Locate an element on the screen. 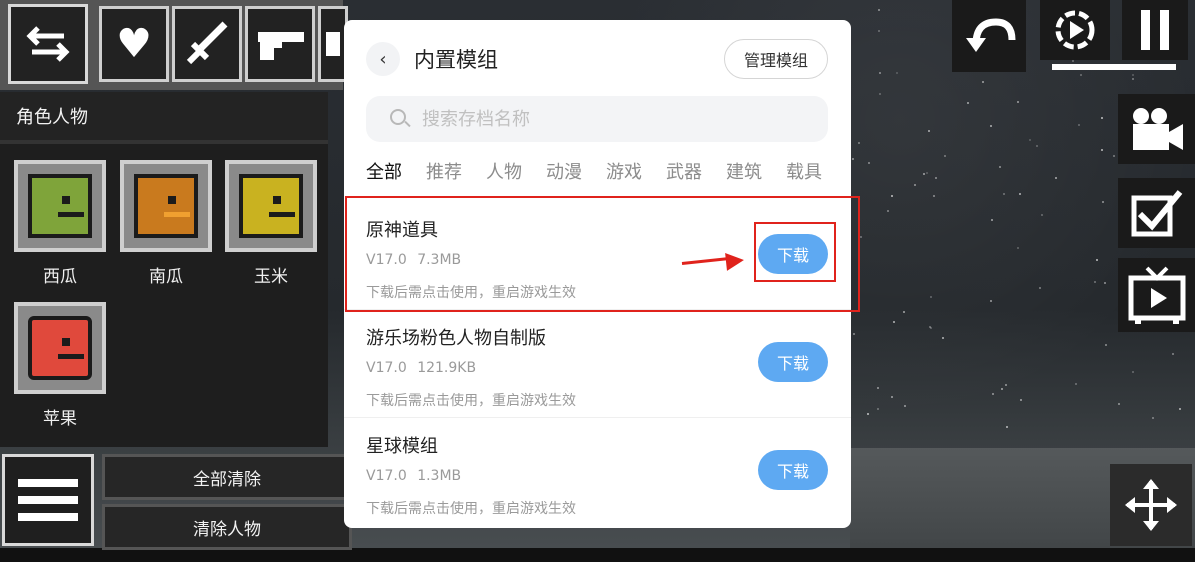  item-corn: 玉米 is located at coordinates (271, 223).